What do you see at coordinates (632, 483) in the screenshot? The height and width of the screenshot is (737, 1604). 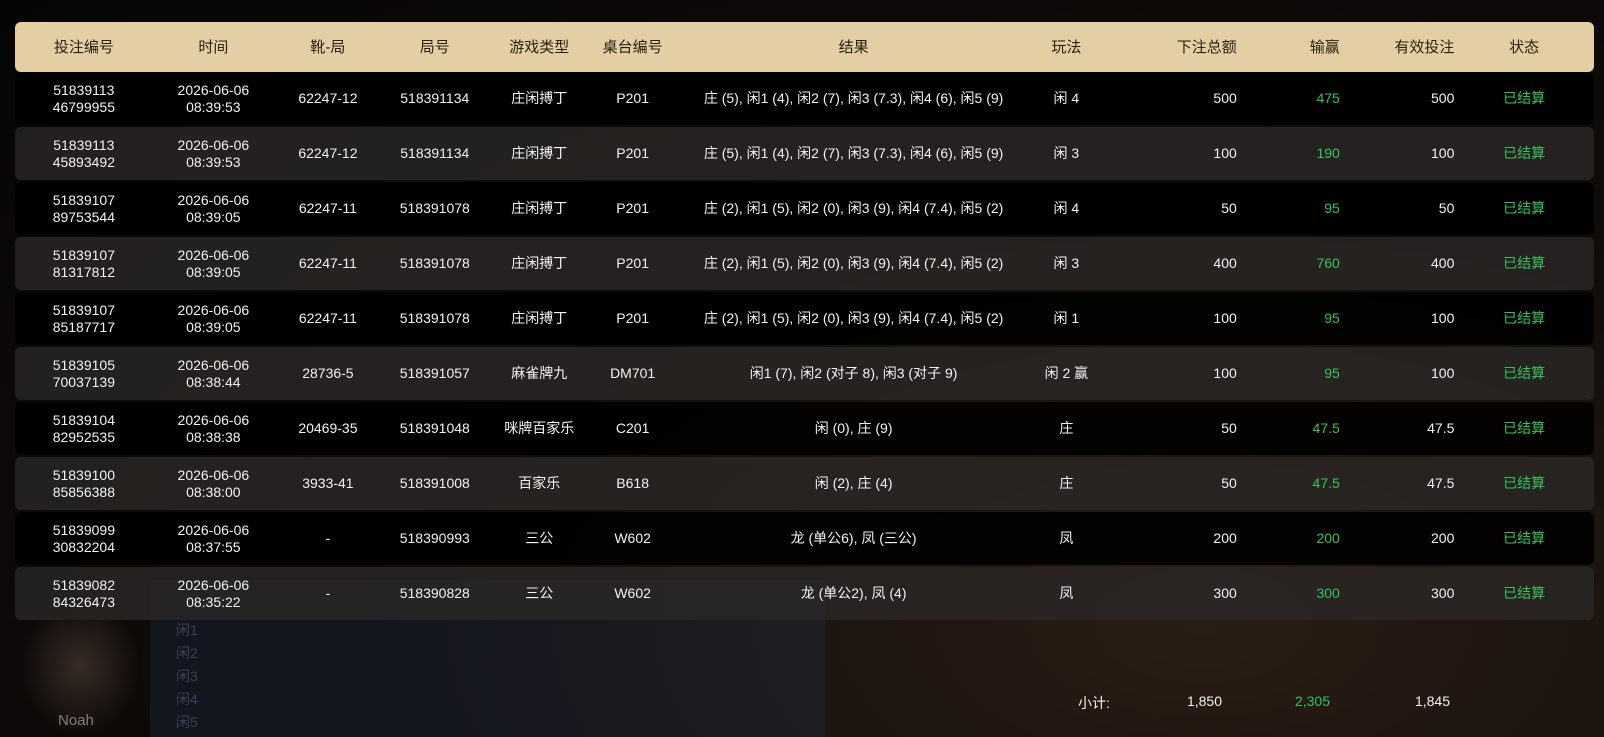 I see `table-no-cell: B618` at bounding box center [632, 483].